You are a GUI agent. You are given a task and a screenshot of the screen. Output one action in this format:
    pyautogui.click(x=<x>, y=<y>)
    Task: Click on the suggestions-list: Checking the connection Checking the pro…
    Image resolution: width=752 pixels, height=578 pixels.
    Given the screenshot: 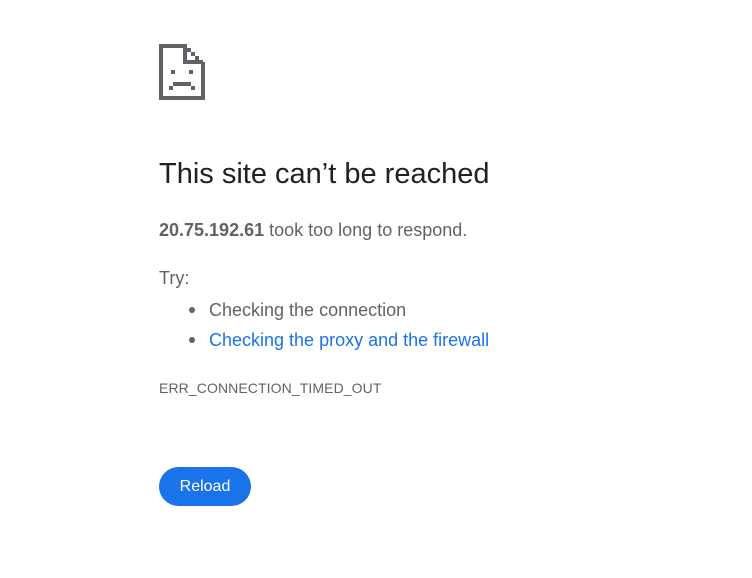 What is the action you would take?
    pyautogui.click(x=324, y=326)
    